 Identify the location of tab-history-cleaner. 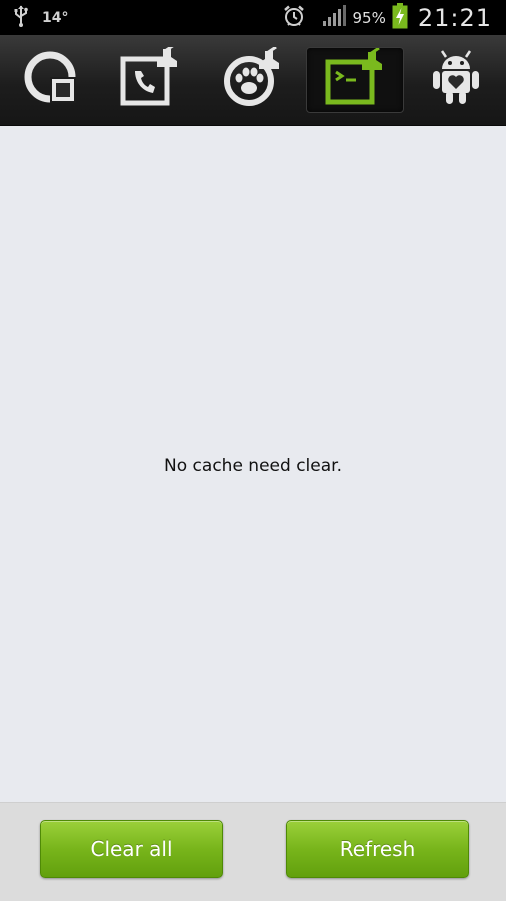
(252, 78).